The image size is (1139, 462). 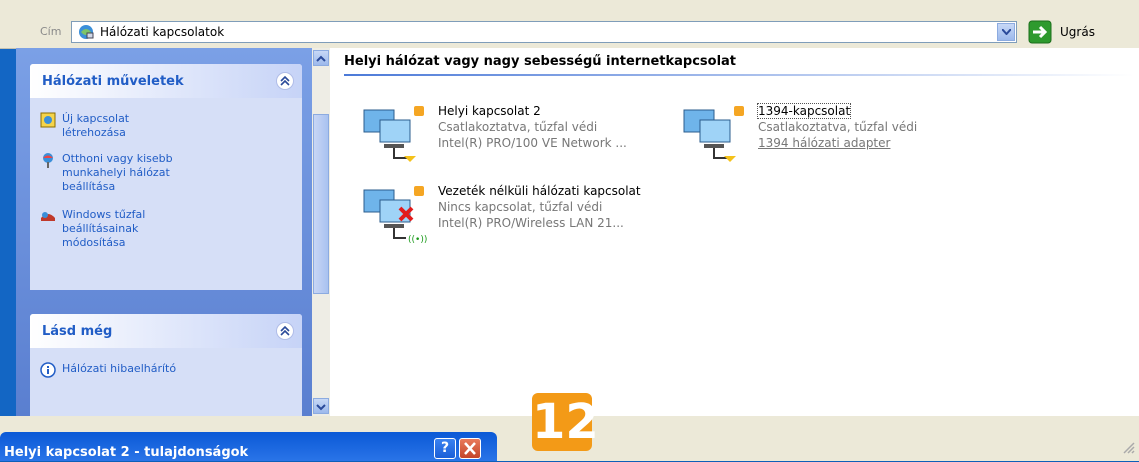 What do you see at coordinates (445, 448) in the screenshot?
I see `help-button: ?` at bounding box center [445, 448].